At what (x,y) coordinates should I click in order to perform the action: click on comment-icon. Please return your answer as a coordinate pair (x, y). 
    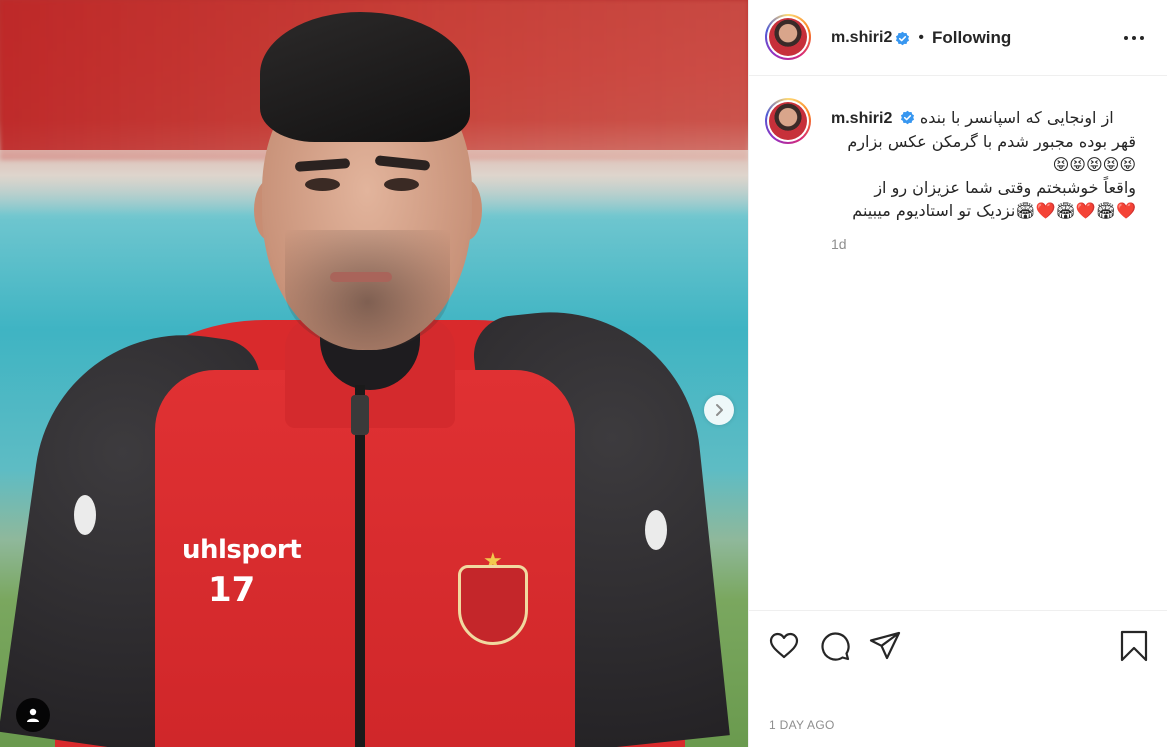
    Looking at the image, I should click on (835, 646).